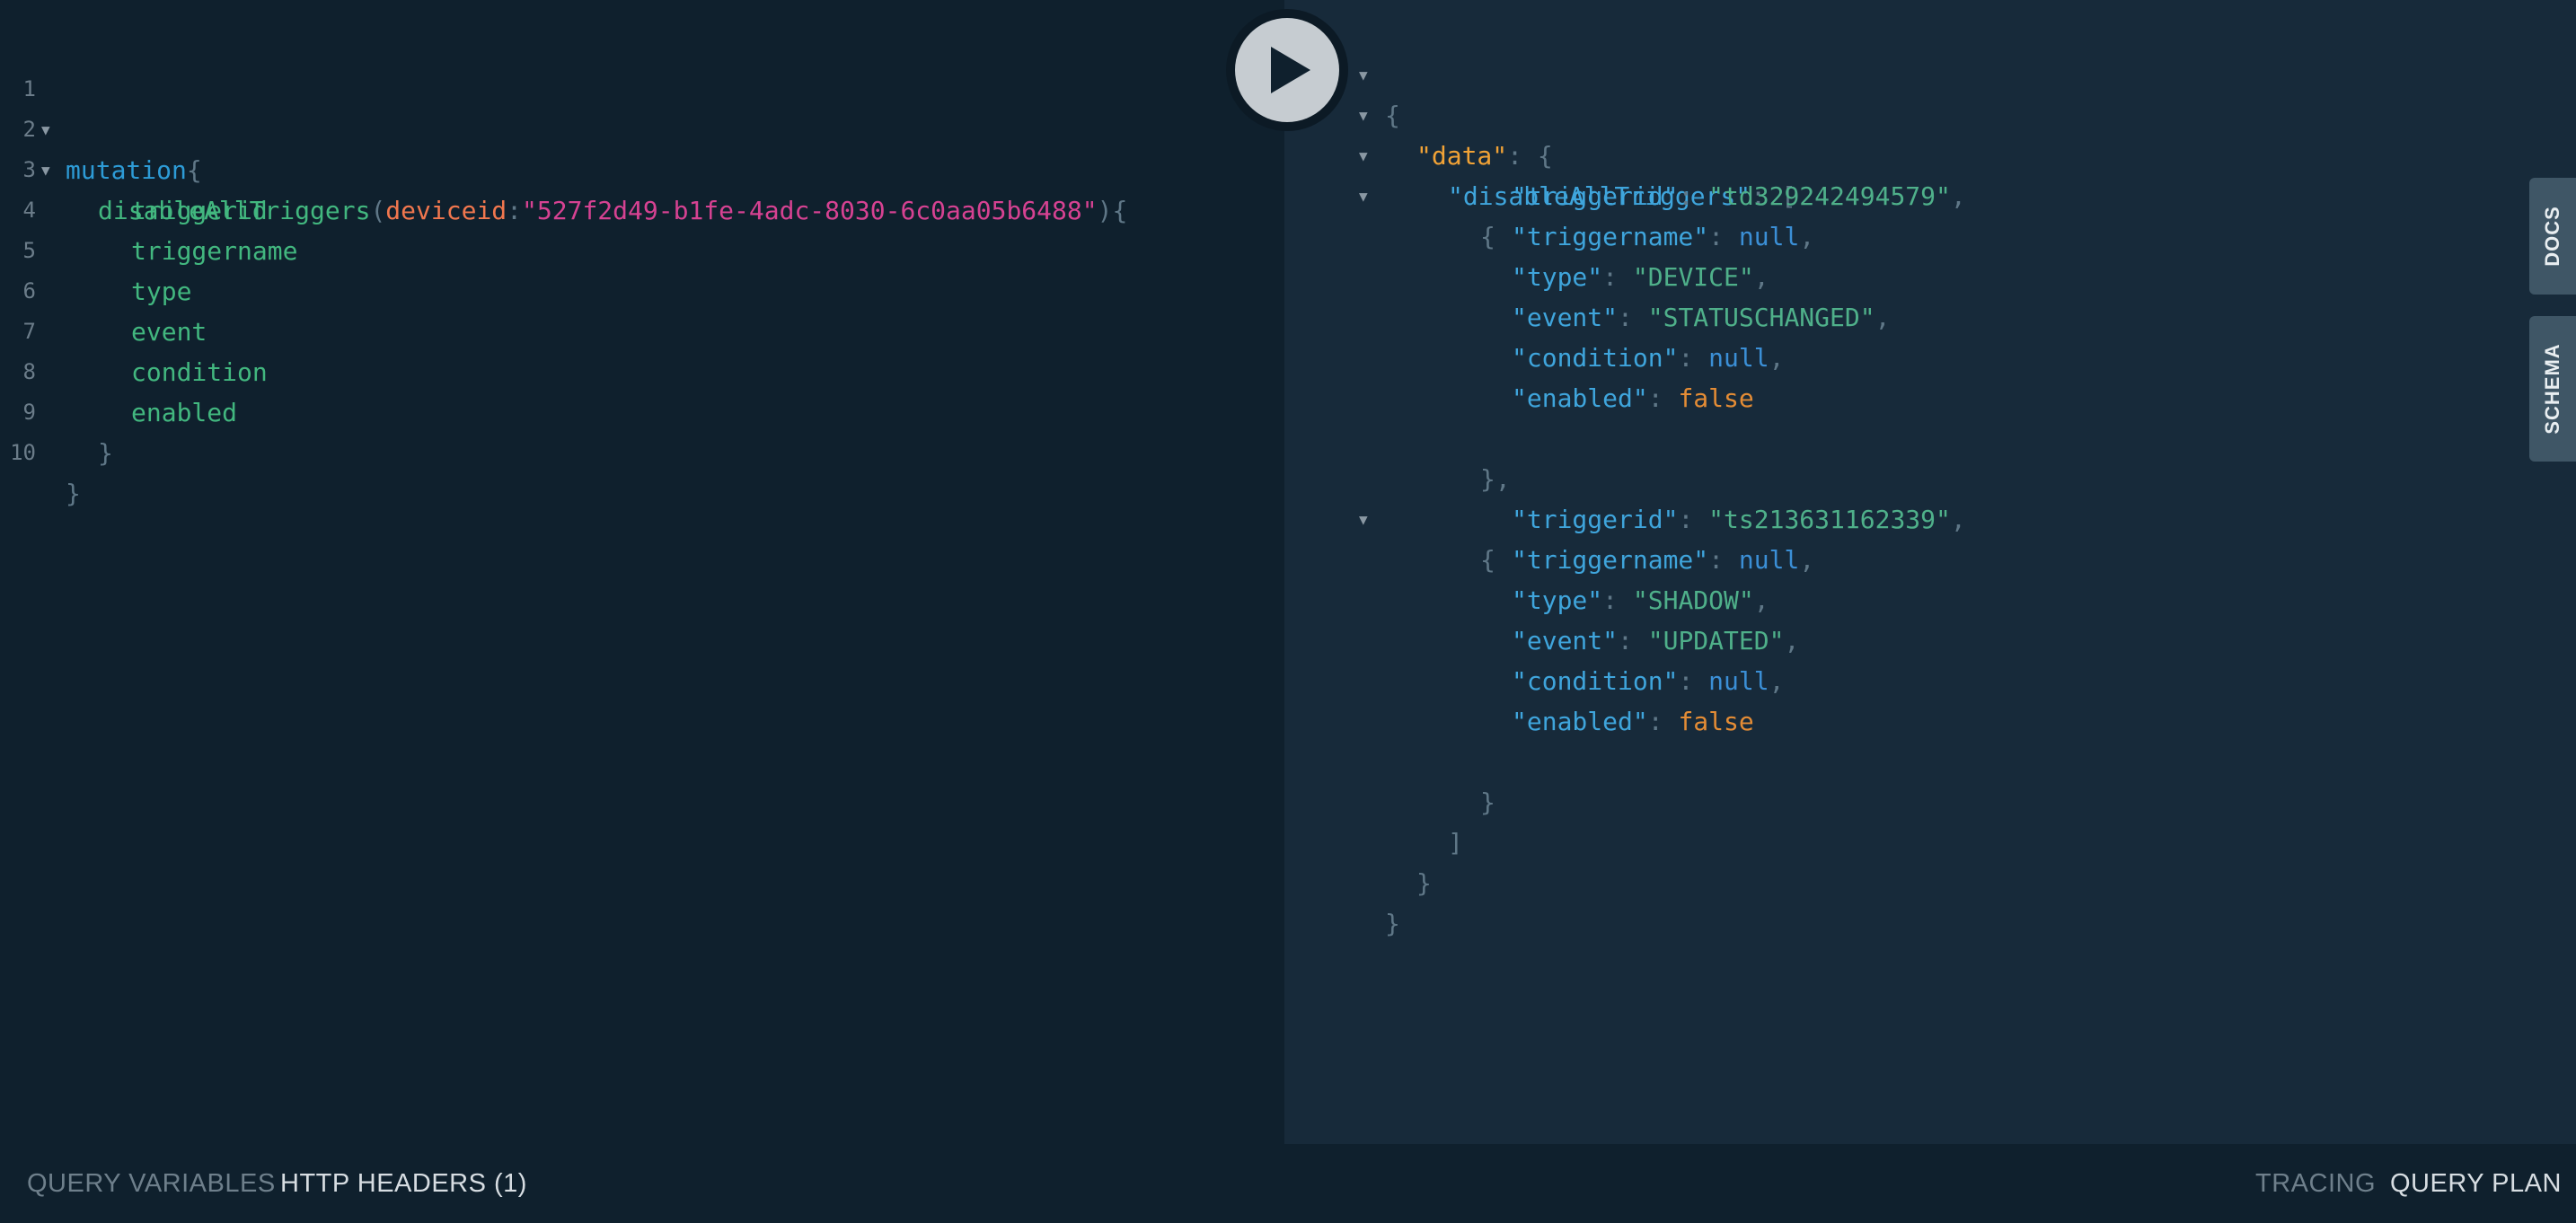 The width and height of the screenshot is (2576, 1223). What do you see at coordinates (1829, 519) in the screenshot?
I see `json-string: "ts213631162339"` at bounding box center [1829, 519].